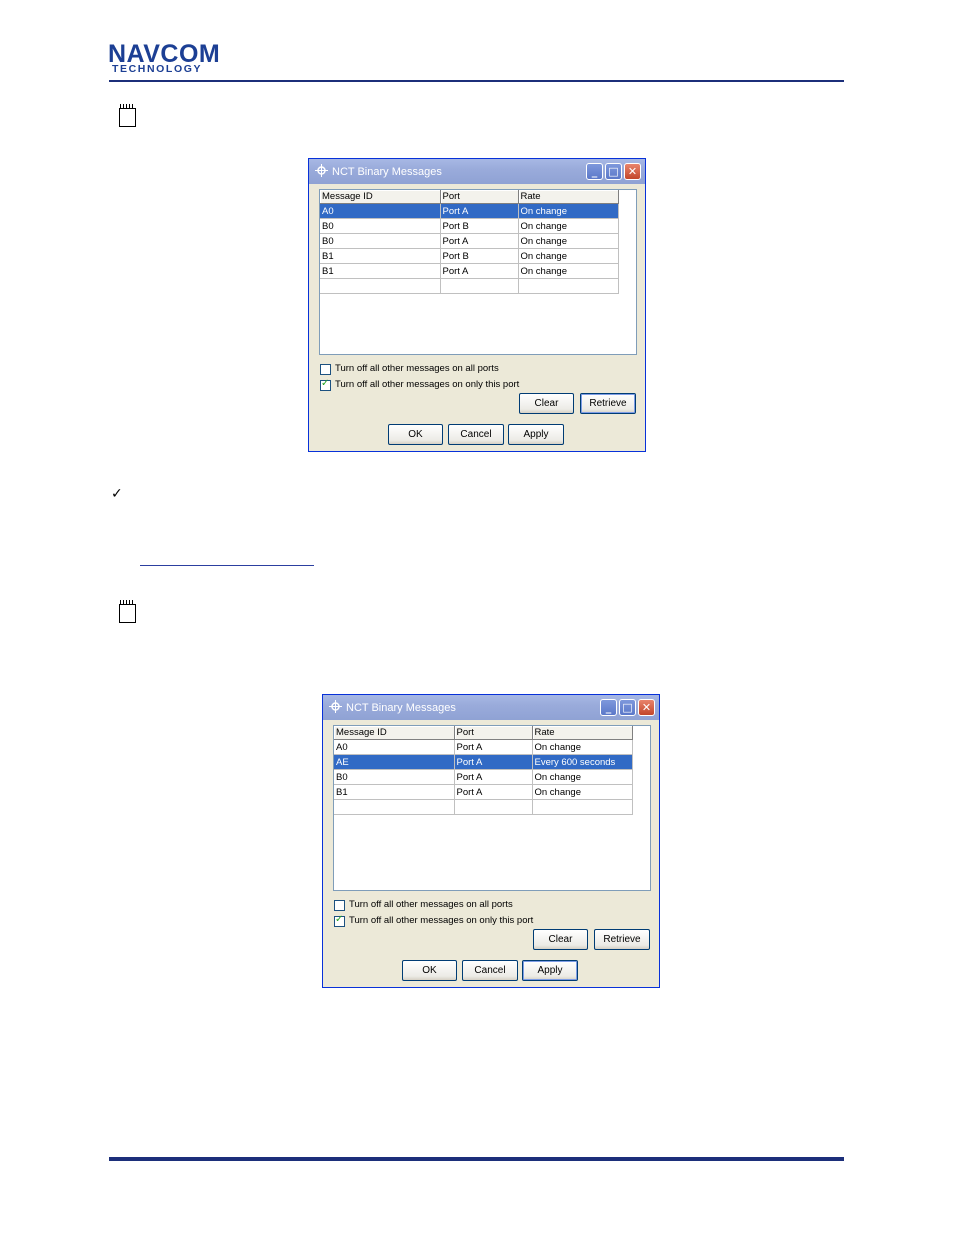  I want to click on table-row: B1 Port B On change, so click(469, 256).